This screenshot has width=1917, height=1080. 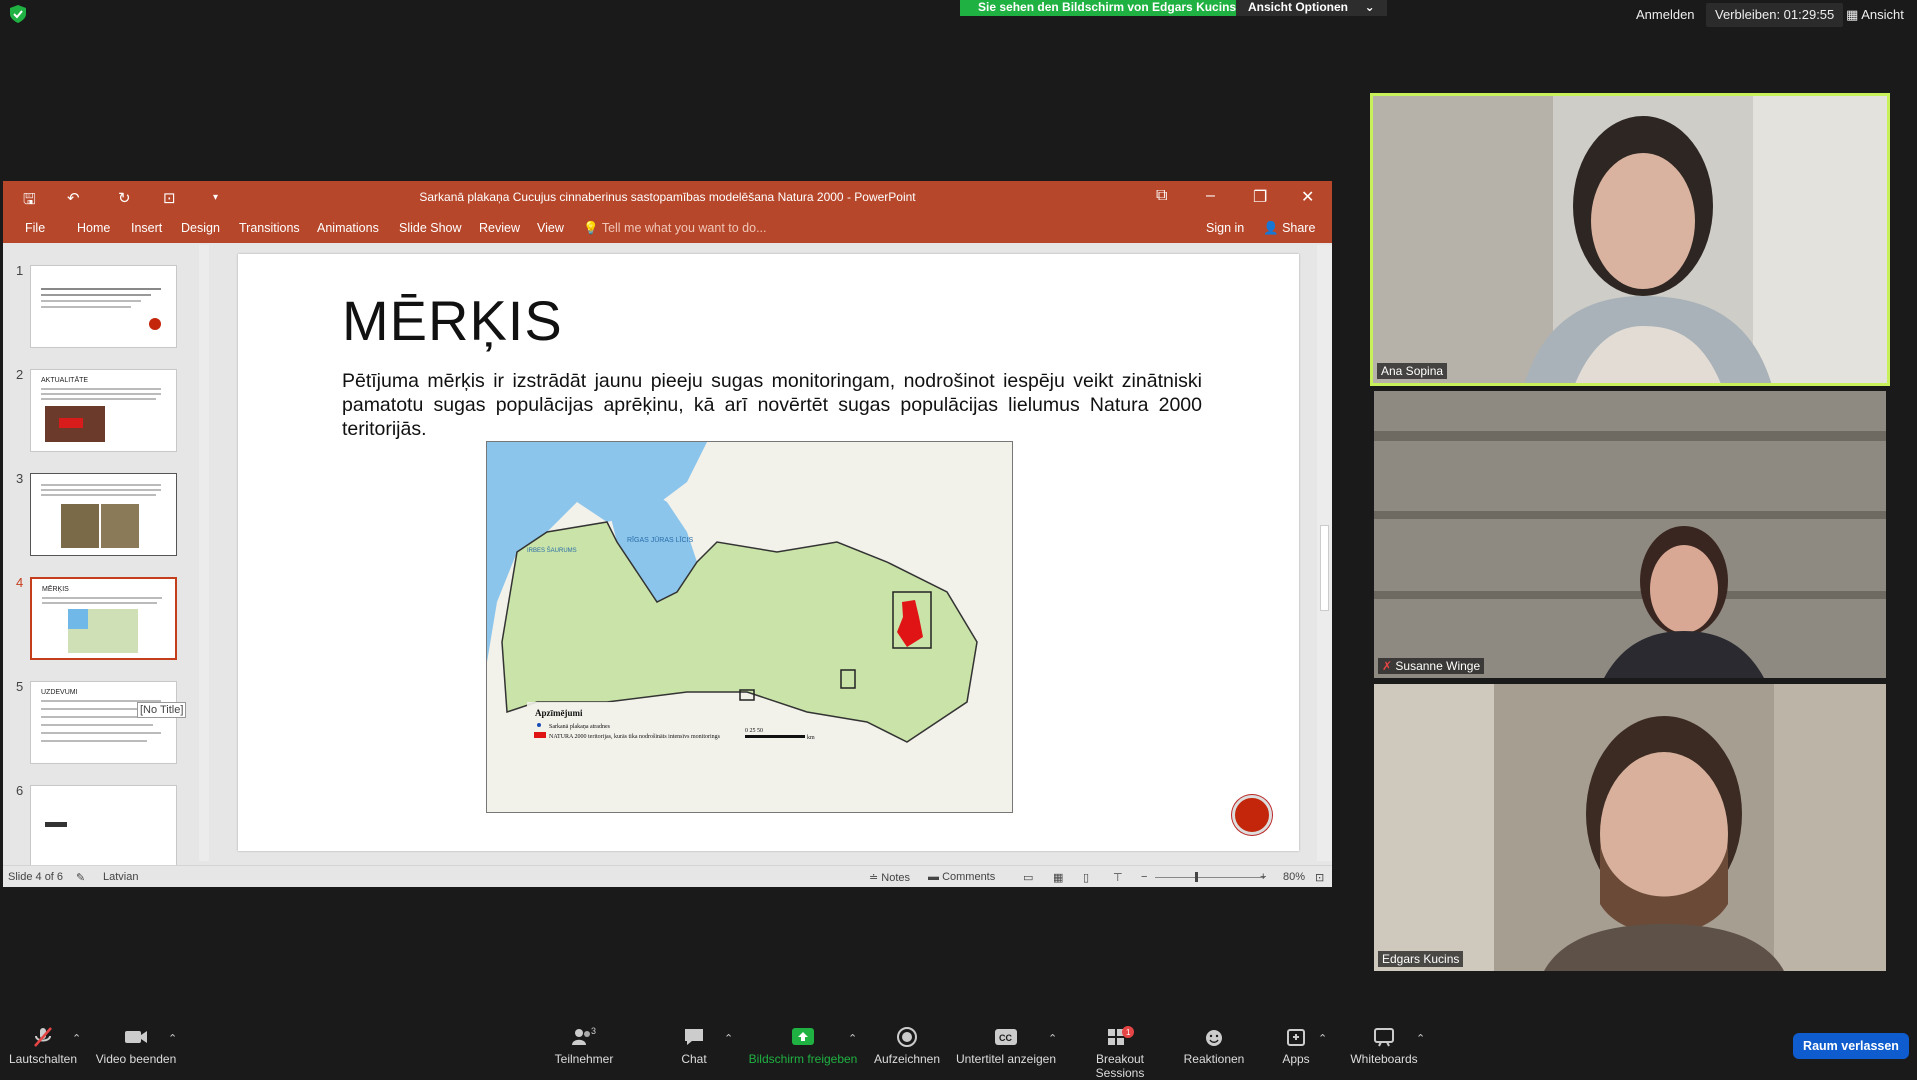 What do you see at coordinates (499, 228) in the screenshot?
I see `tab-review: Review` at bounding box center [499, 228].